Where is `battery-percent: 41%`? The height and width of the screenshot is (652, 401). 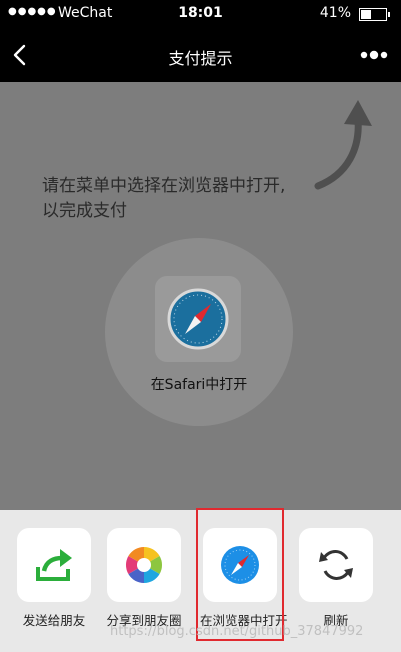
battery-percent: 41% is located at coordinates (335, 13).